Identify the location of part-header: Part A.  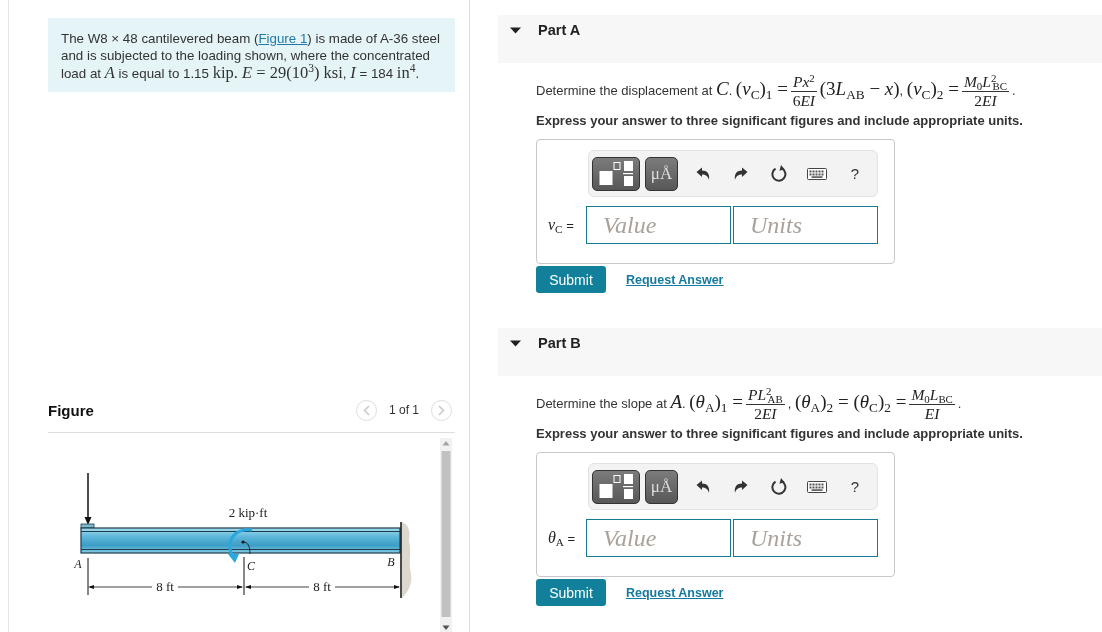
(800, 39).